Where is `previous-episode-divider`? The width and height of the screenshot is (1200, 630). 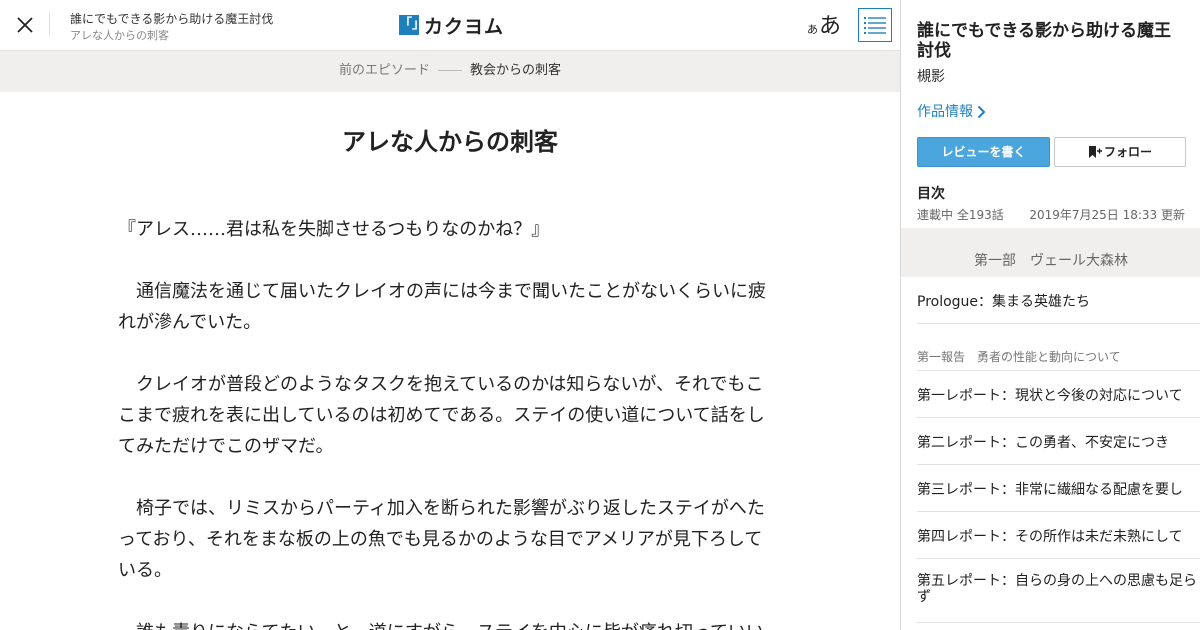 previous-episode-divider is located at coordinates (450, 70).